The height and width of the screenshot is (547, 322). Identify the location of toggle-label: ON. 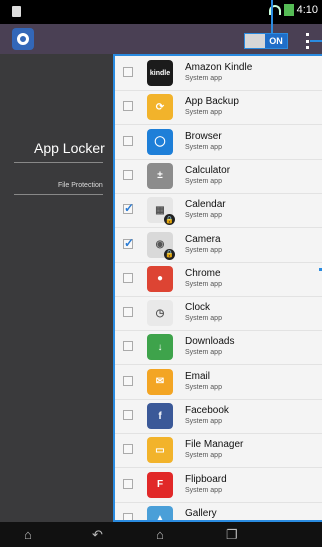
(276, 41).